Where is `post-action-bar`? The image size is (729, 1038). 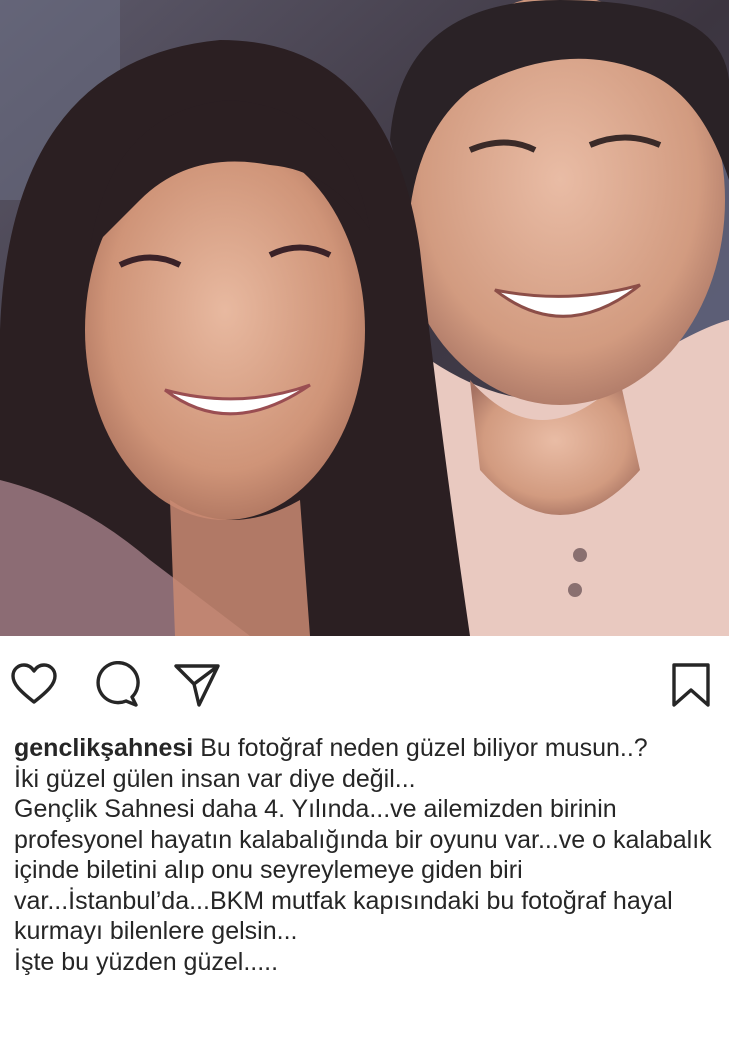 post-action-bar is located at coordinates (364, 684).